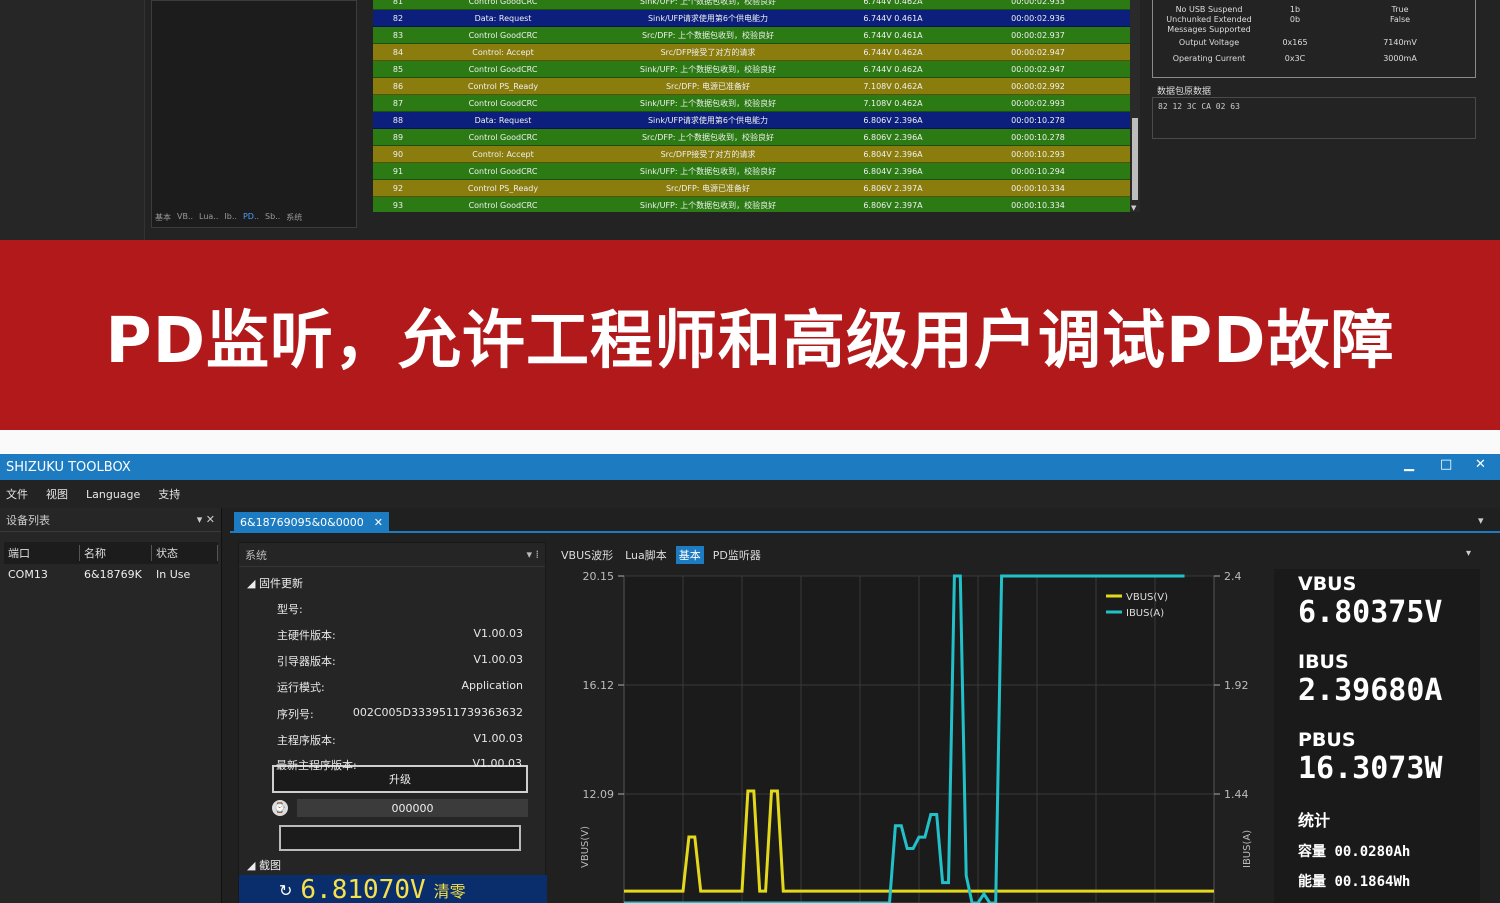  What do you see at coordinates (1481, 520) in the screenshot?
I see `tab-menu-icon: ▾` at bounding box center [1481, 520].